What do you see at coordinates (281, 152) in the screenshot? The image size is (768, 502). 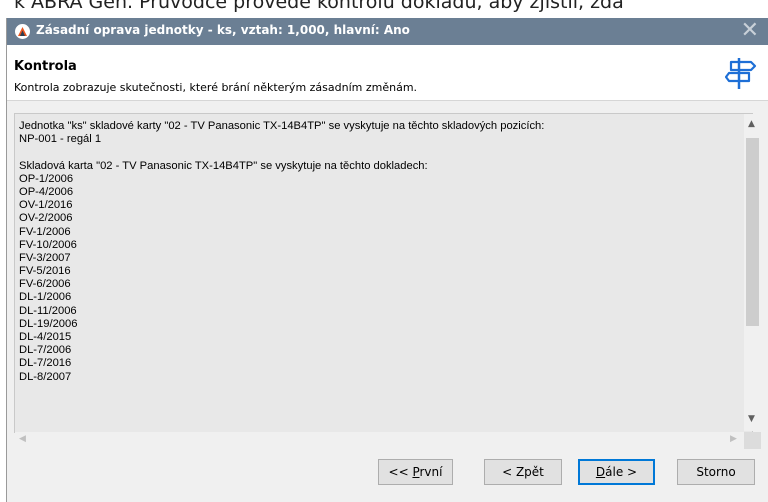 I see `result-line` at bounding box center [281, 152].